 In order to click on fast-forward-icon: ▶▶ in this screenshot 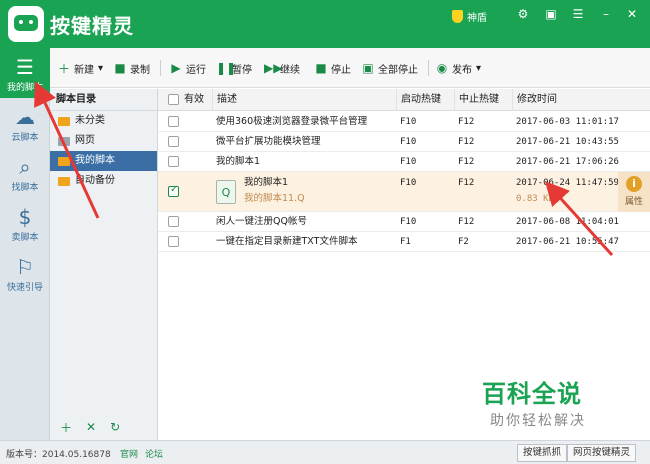, I will do `click(273, 68)`.